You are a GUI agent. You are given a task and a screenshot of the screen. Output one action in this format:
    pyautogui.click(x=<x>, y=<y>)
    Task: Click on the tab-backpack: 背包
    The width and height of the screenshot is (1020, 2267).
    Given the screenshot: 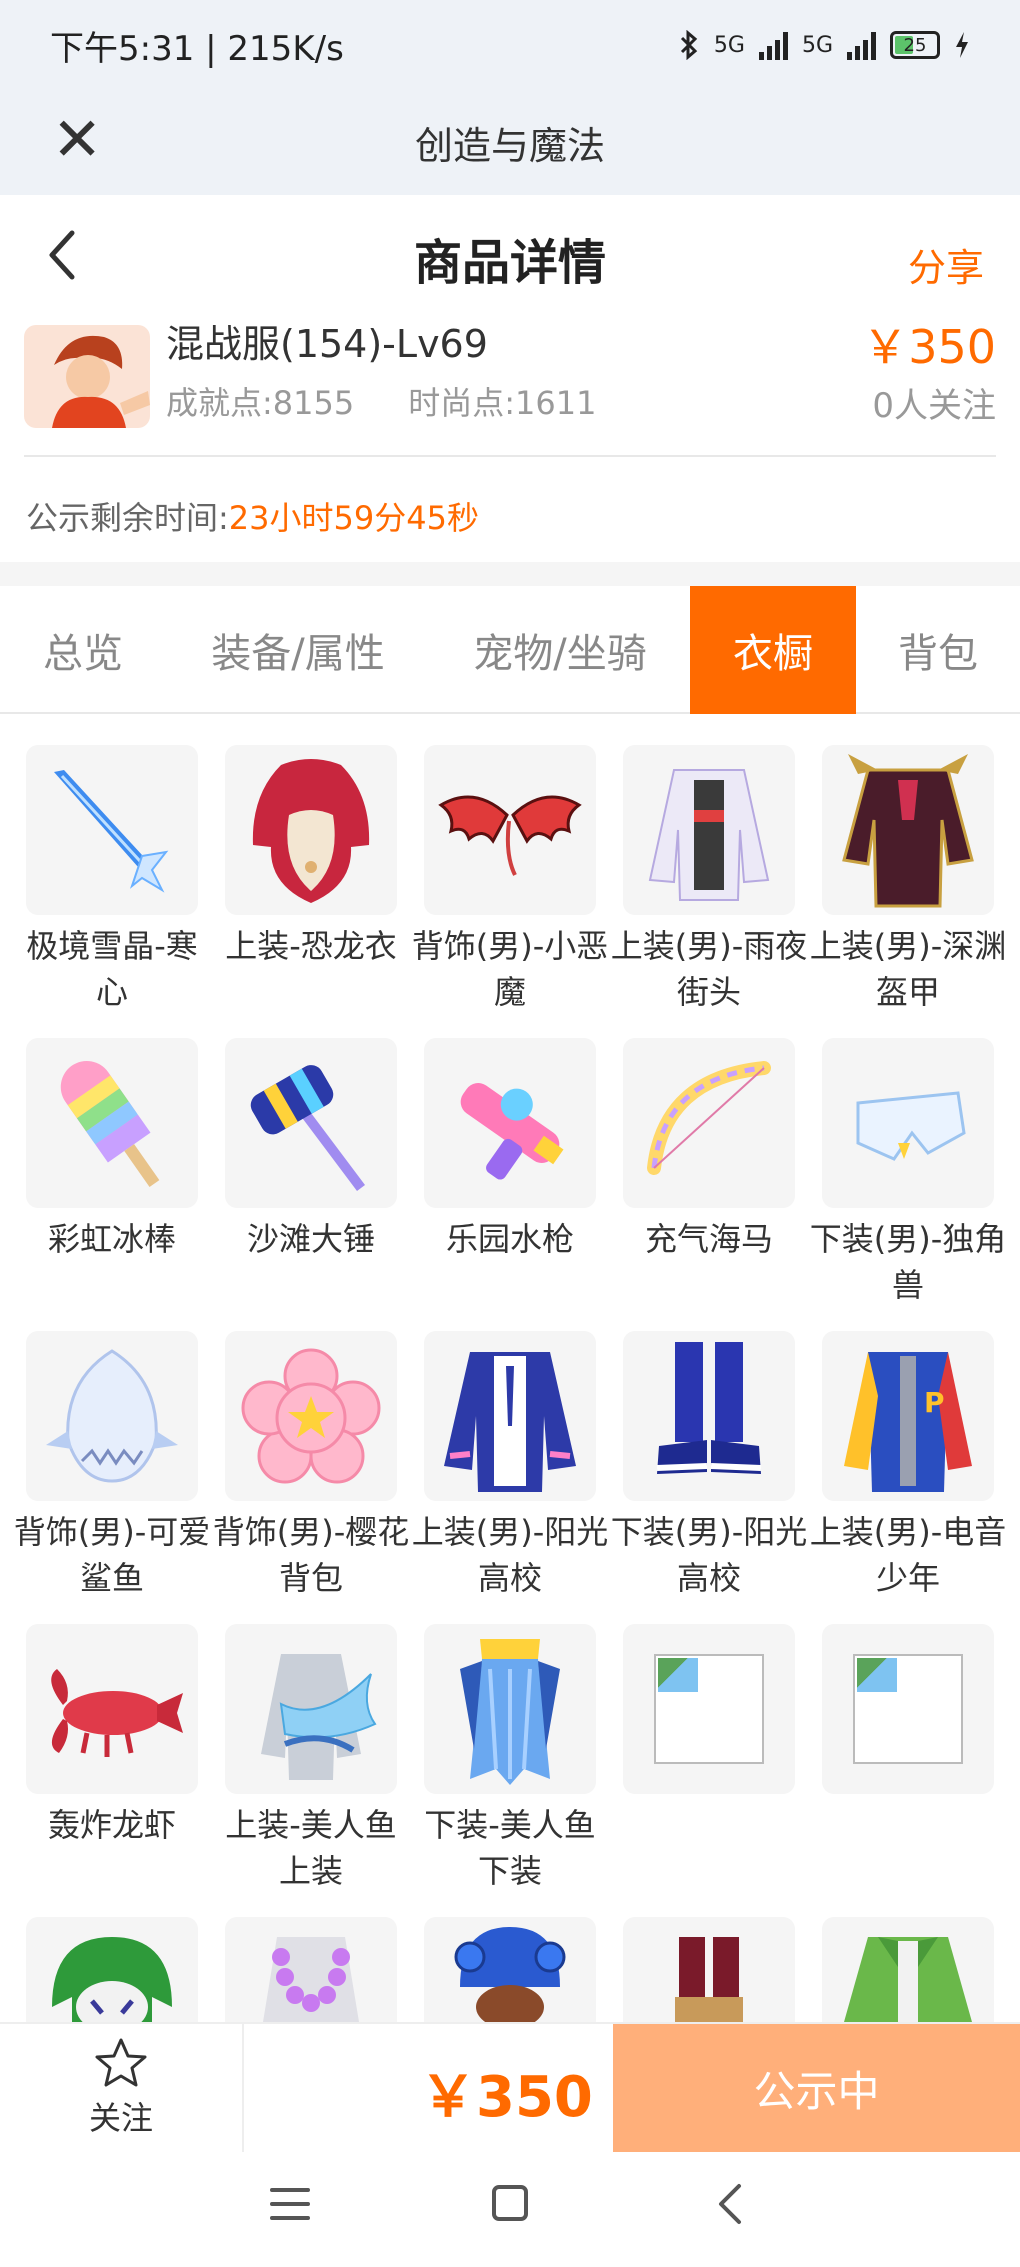 What is the action you would take?
    pyautogui.click(x=938, y=650)
    